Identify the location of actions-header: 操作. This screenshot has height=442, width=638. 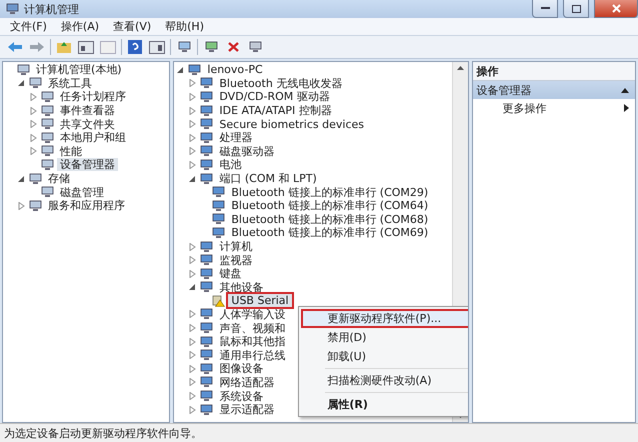
(553, 71).